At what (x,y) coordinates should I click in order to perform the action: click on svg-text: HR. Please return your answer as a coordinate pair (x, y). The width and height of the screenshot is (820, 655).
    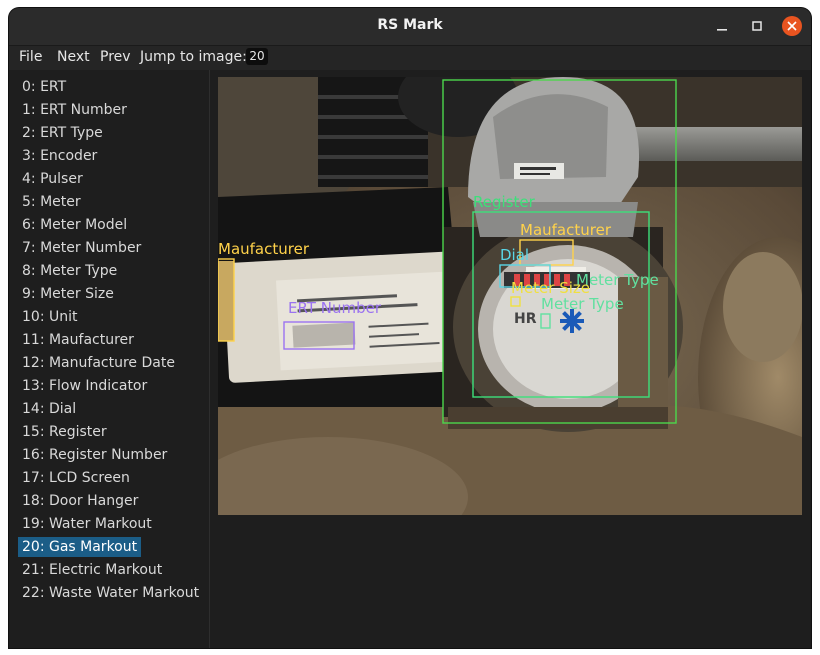
    Looking at the image, I should click on (525, 319).